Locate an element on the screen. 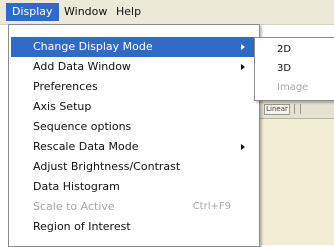  menu-item-label: Scale to Active is located at coordinates (74, 206).